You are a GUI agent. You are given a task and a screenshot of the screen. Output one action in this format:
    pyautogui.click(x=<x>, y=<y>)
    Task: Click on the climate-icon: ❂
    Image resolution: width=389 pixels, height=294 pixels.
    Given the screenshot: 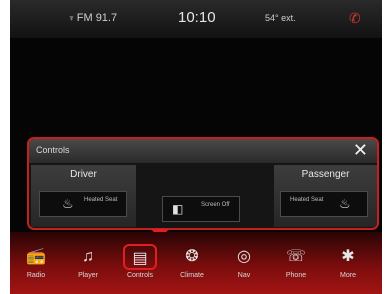 What is the action you would take?
    pyautogui.click(x=192, y=256)
    